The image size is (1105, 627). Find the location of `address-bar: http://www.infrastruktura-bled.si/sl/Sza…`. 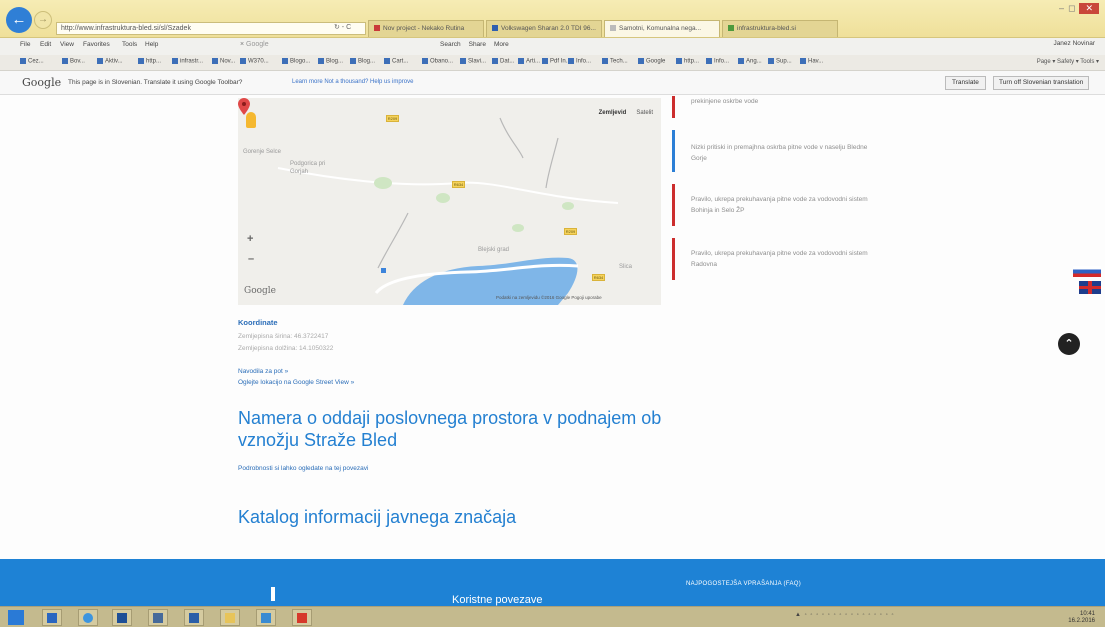

address-bar: http://www.infrastruktura-bled.si/sl/Sza… is located at coordinates (211, 28).